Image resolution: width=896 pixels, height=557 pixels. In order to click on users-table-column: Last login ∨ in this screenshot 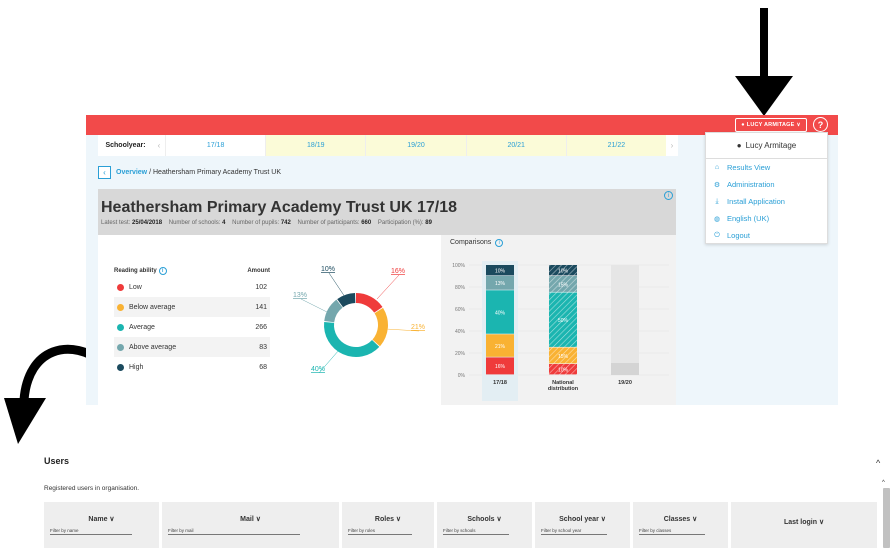, I will do `click(805, 525)`.